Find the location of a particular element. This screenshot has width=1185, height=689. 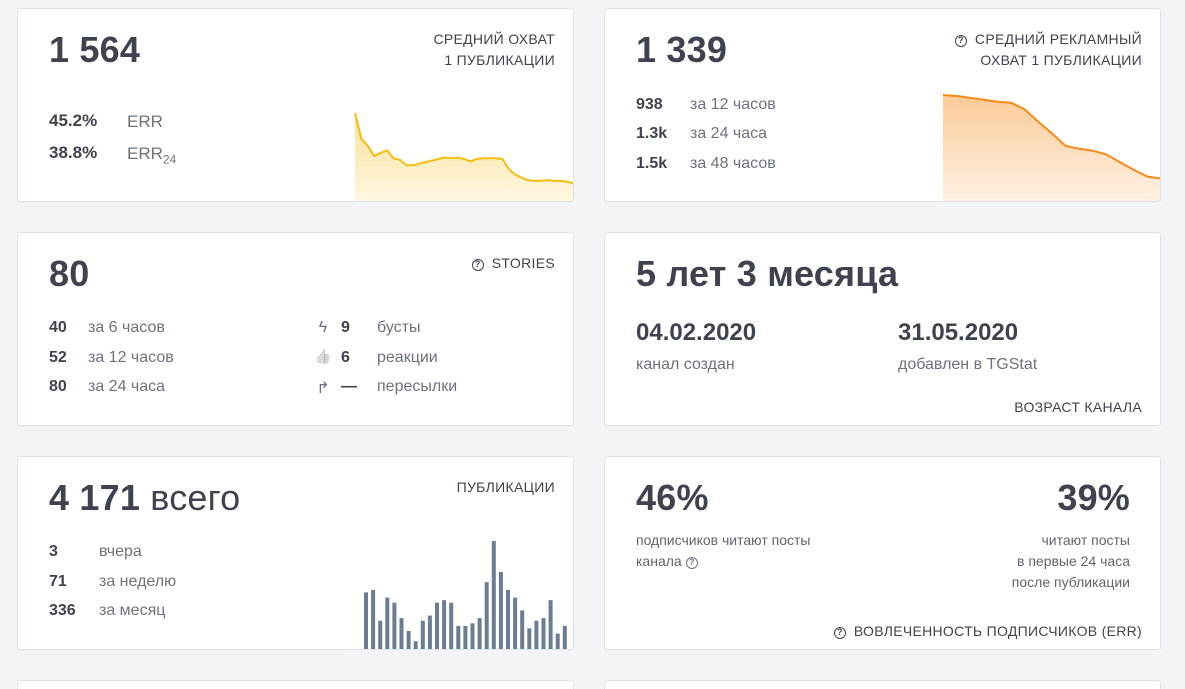

ad-reach-sparkline is located at coordinates (1051, 147).